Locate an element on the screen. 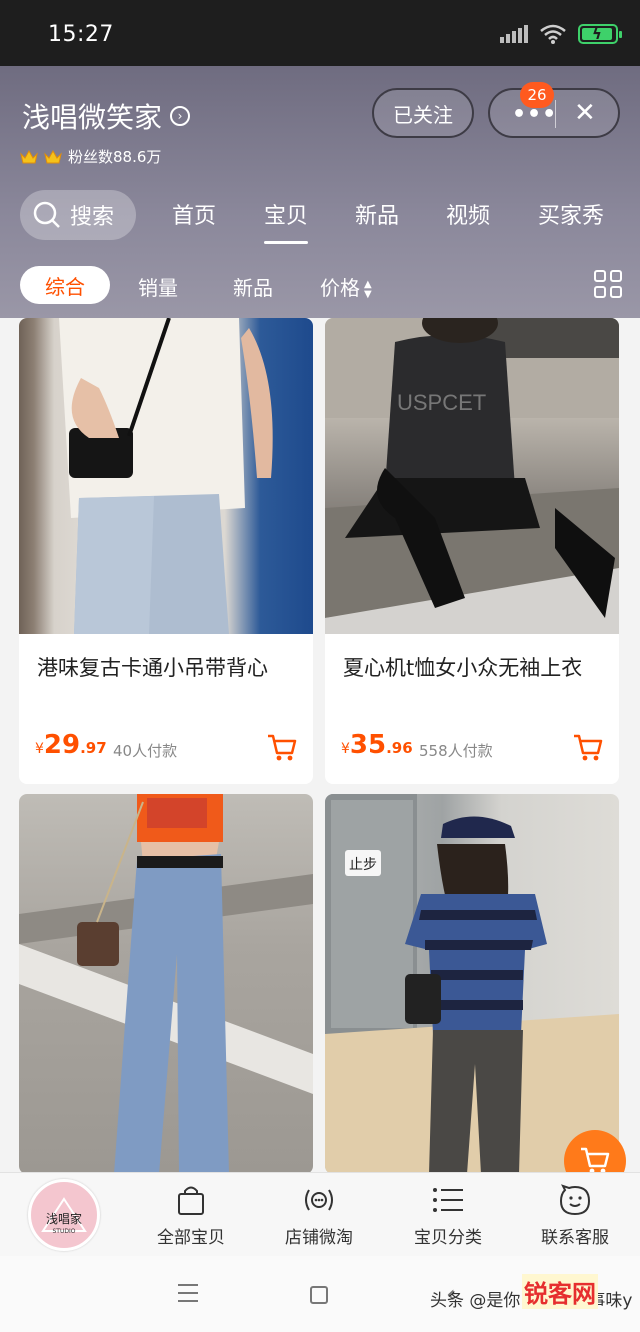 The width and height of the screenshot is (640, 1332). chevron-right-icon: › is located at coordinates (180, 116).